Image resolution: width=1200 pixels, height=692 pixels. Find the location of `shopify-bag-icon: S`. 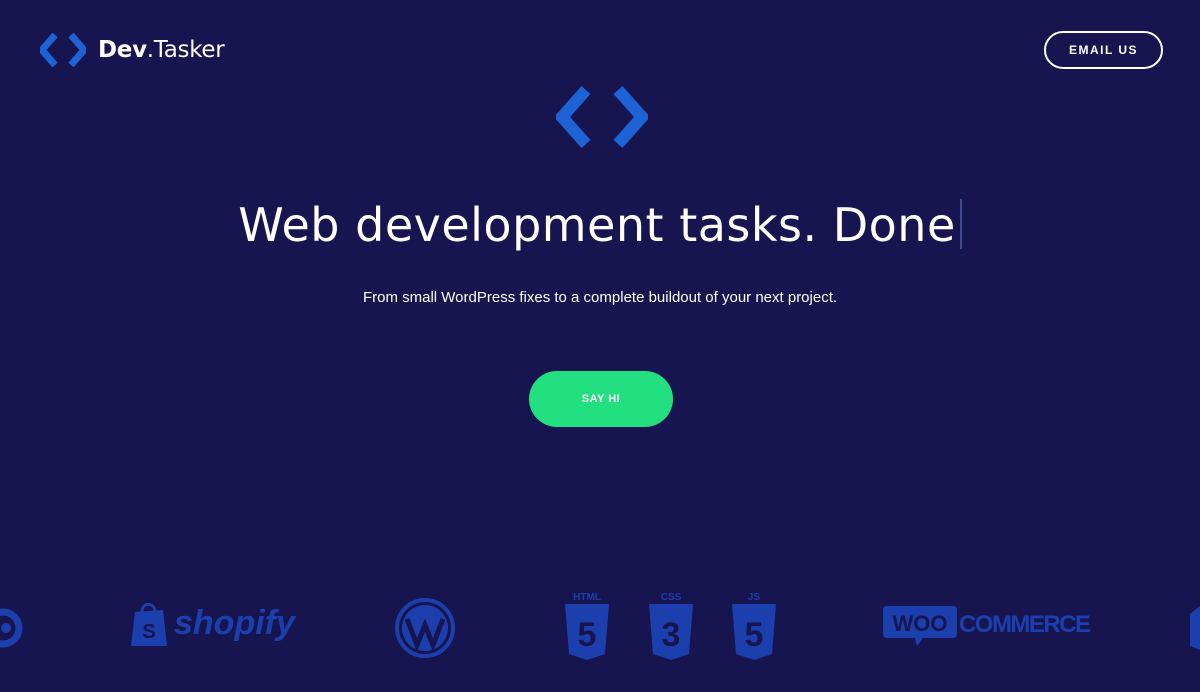

shopify-bag-icon: S is located at coordinates (149, 624).